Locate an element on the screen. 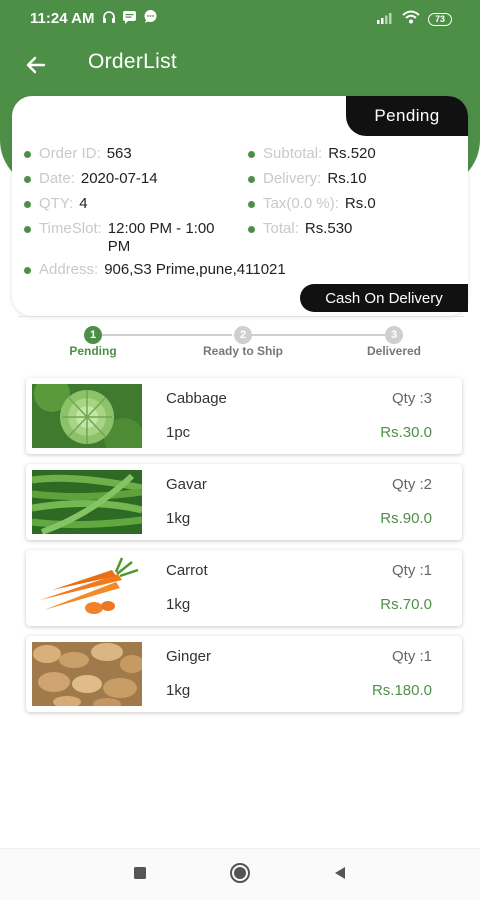  date-value: 2020-07-14 is located at coordinates (119, 178).